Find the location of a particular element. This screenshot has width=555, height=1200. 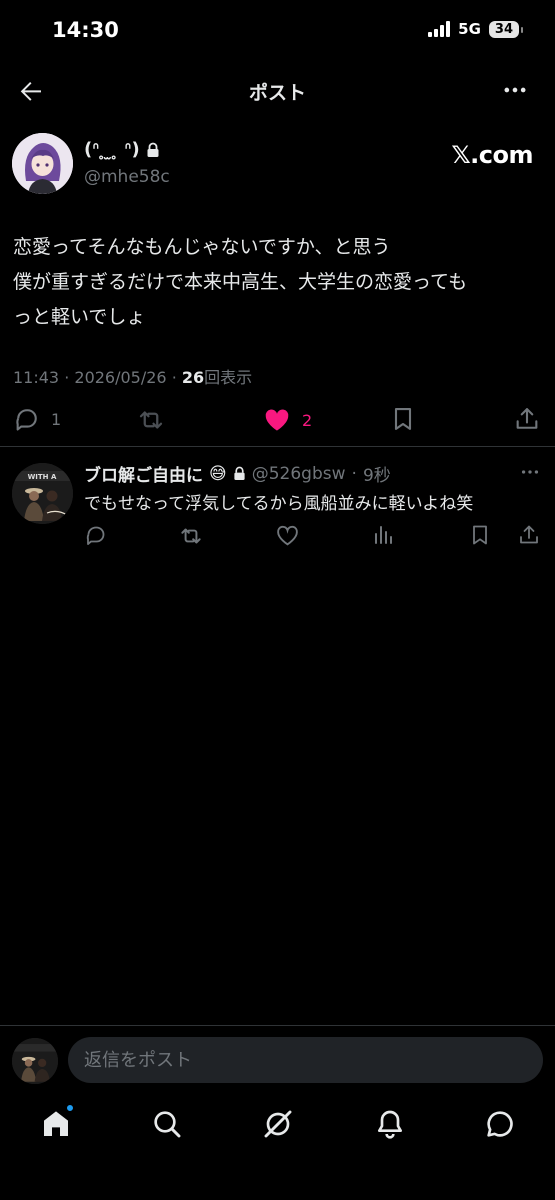

like-button: 2 is located at coordinates (287, 420).